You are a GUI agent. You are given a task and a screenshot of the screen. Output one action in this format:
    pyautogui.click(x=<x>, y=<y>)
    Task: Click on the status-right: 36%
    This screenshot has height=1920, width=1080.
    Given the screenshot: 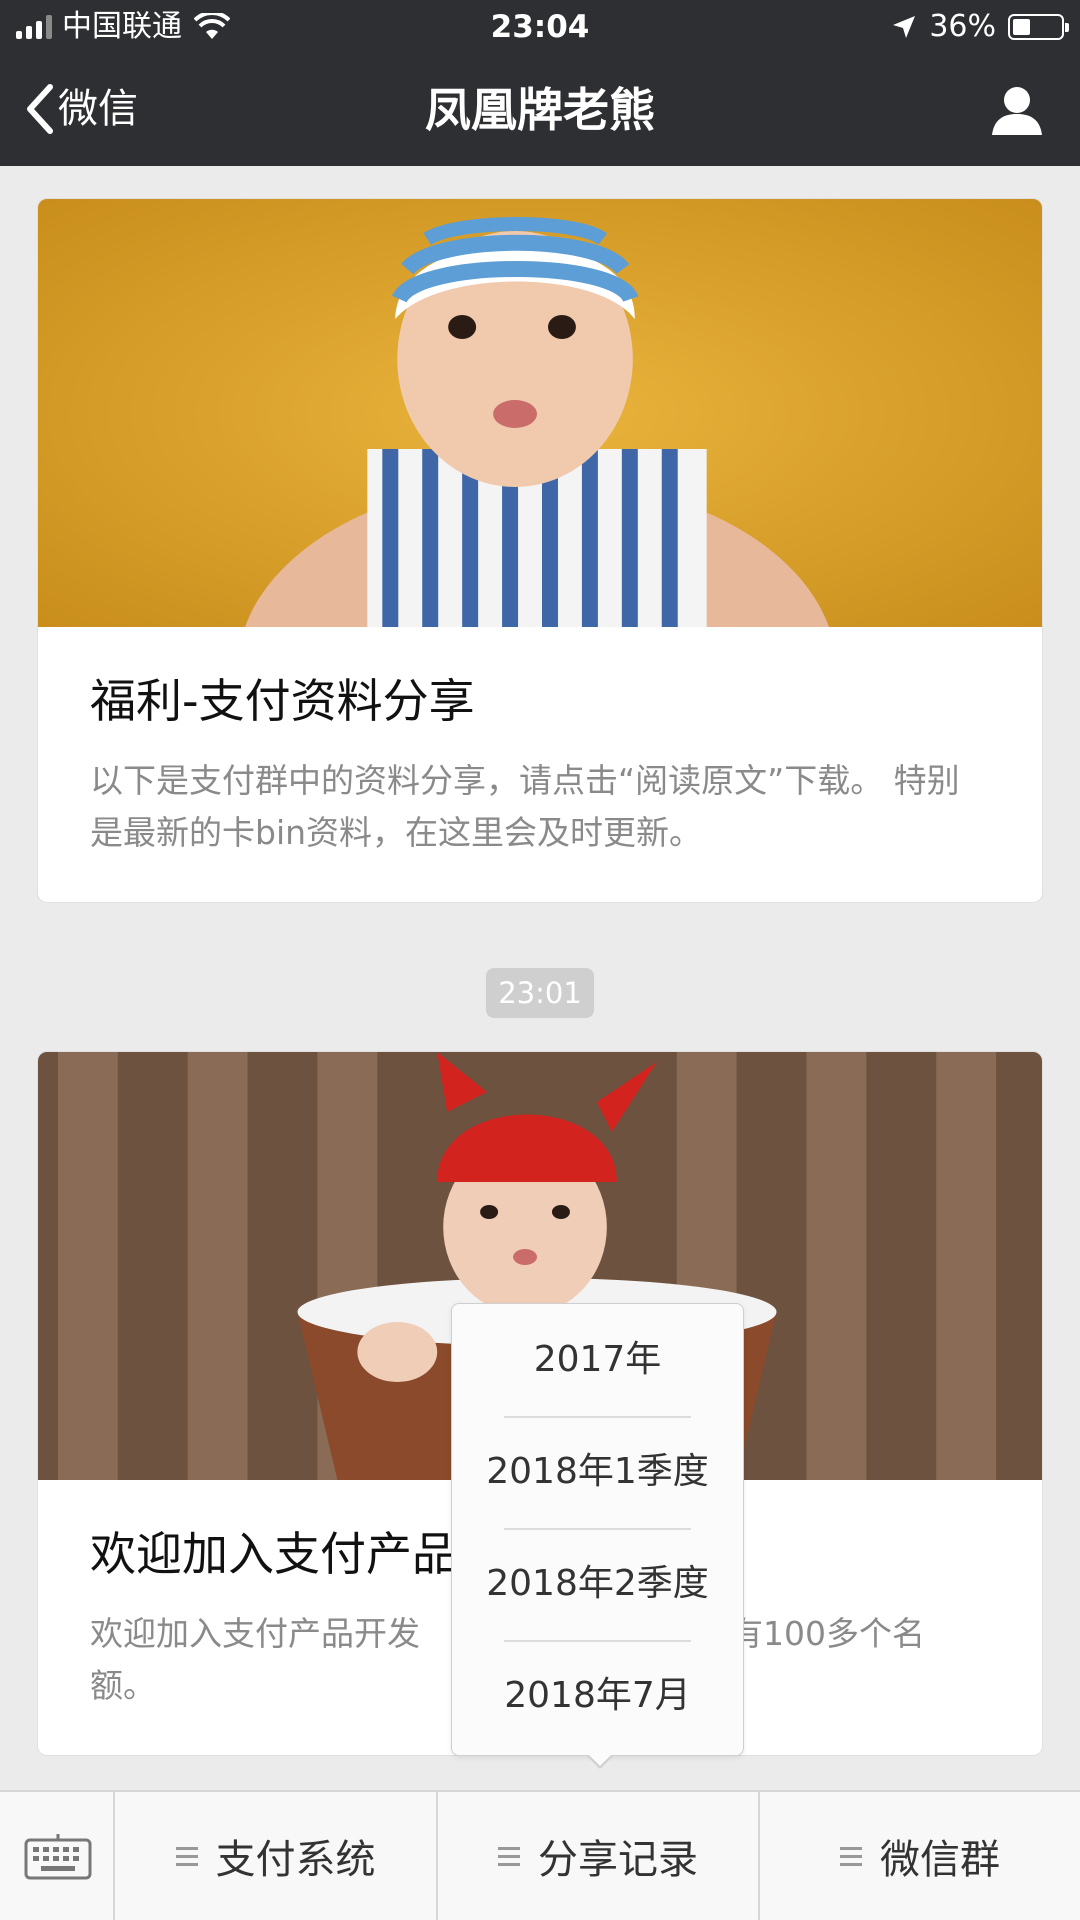 What is the action you would take?
    pyautogui.click(x=980, y=26)
    